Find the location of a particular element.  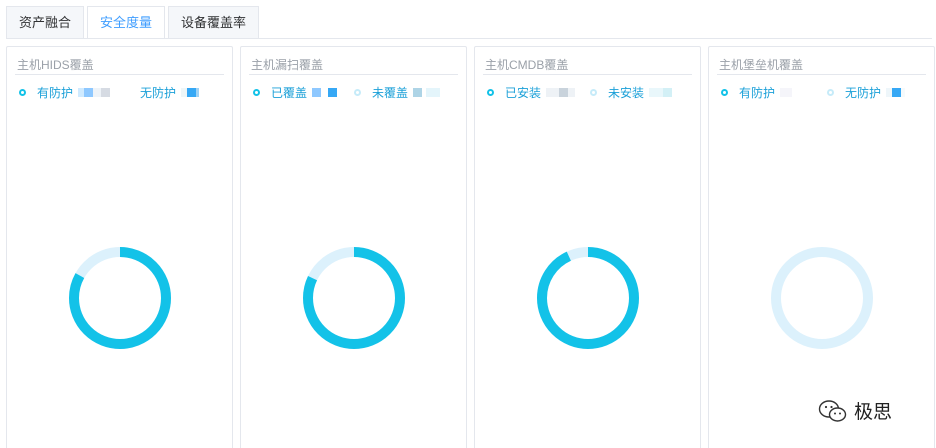

cmdb-coverage-donut is located at coordinates (588, 298).